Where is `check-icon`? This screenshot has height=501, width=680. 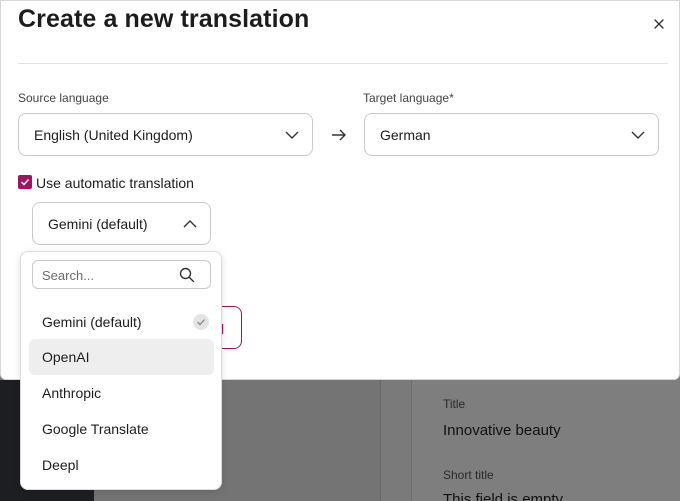 check-icon is located at coordinates (201, 322).